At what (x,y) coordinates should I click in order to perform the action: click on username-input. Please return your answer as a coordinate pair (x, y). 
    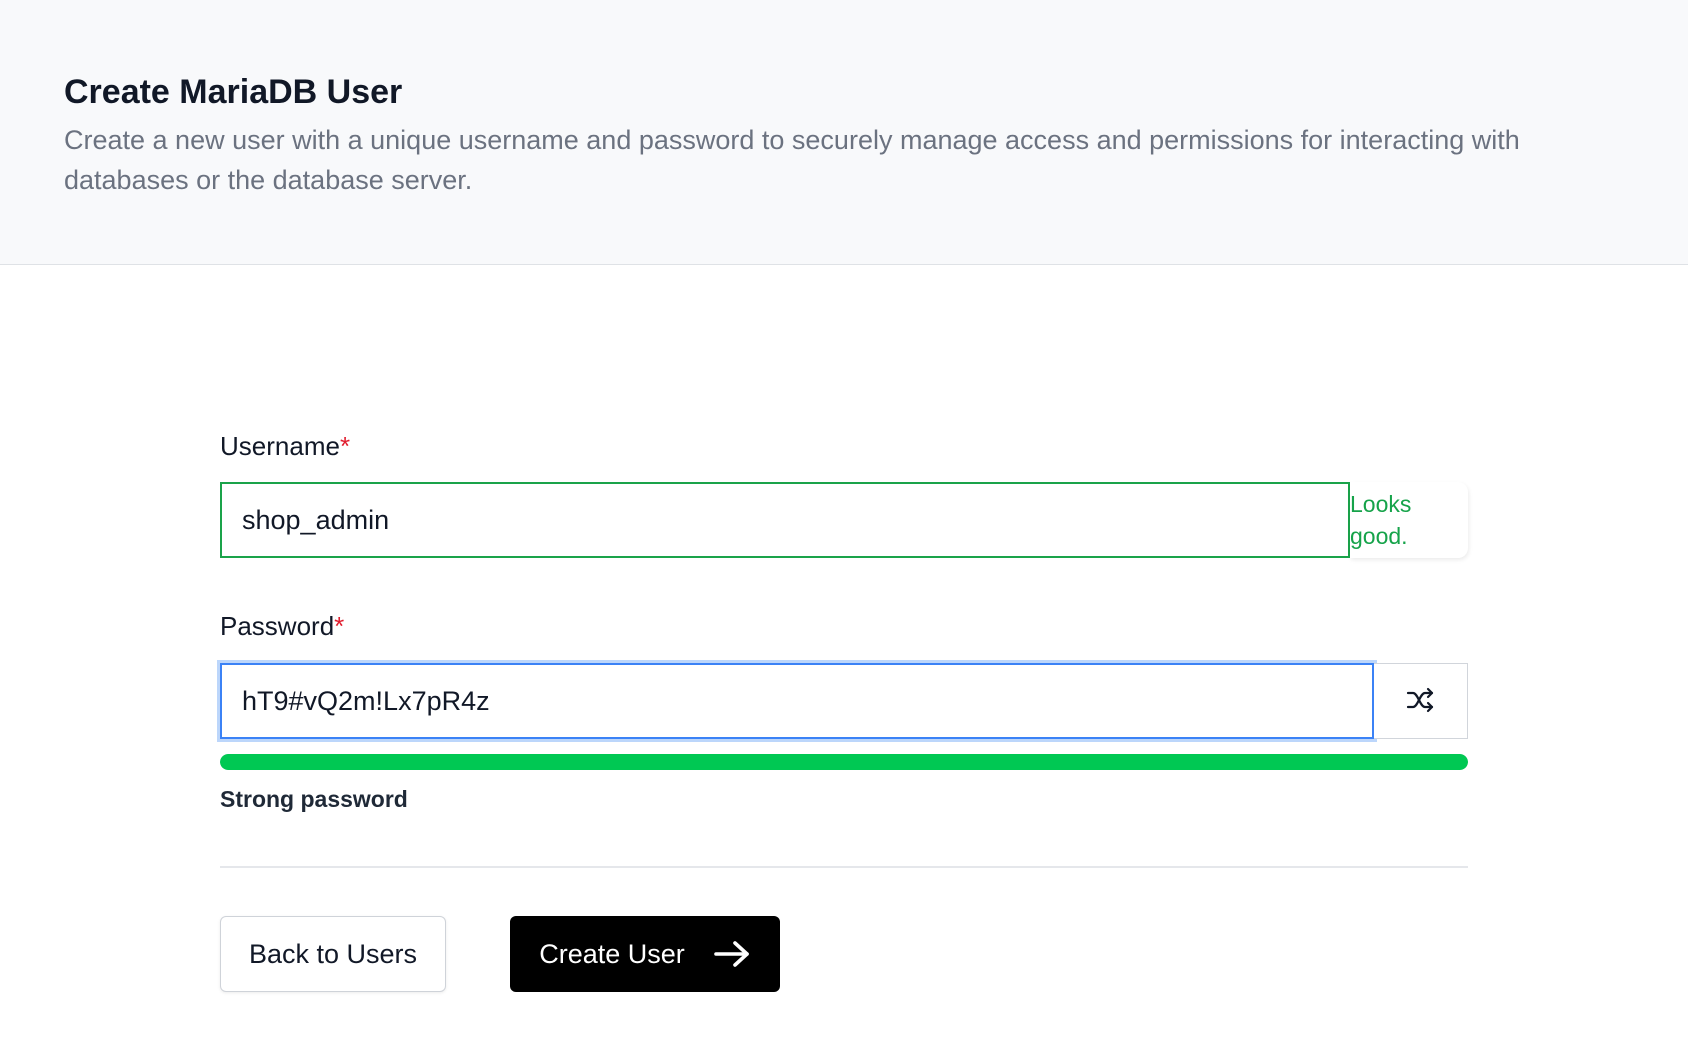
    Looking at the image, I should click on (785, 520).